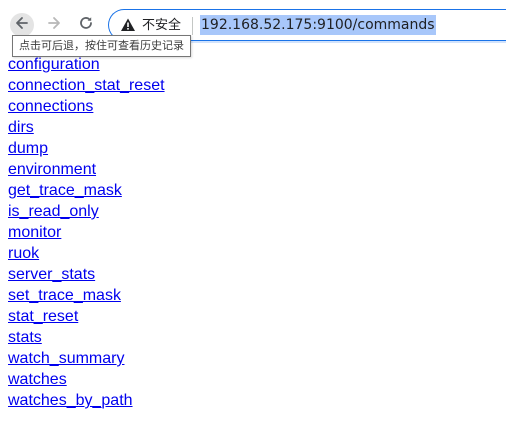  I want to click on command-link: ruok, so click(257, 253).